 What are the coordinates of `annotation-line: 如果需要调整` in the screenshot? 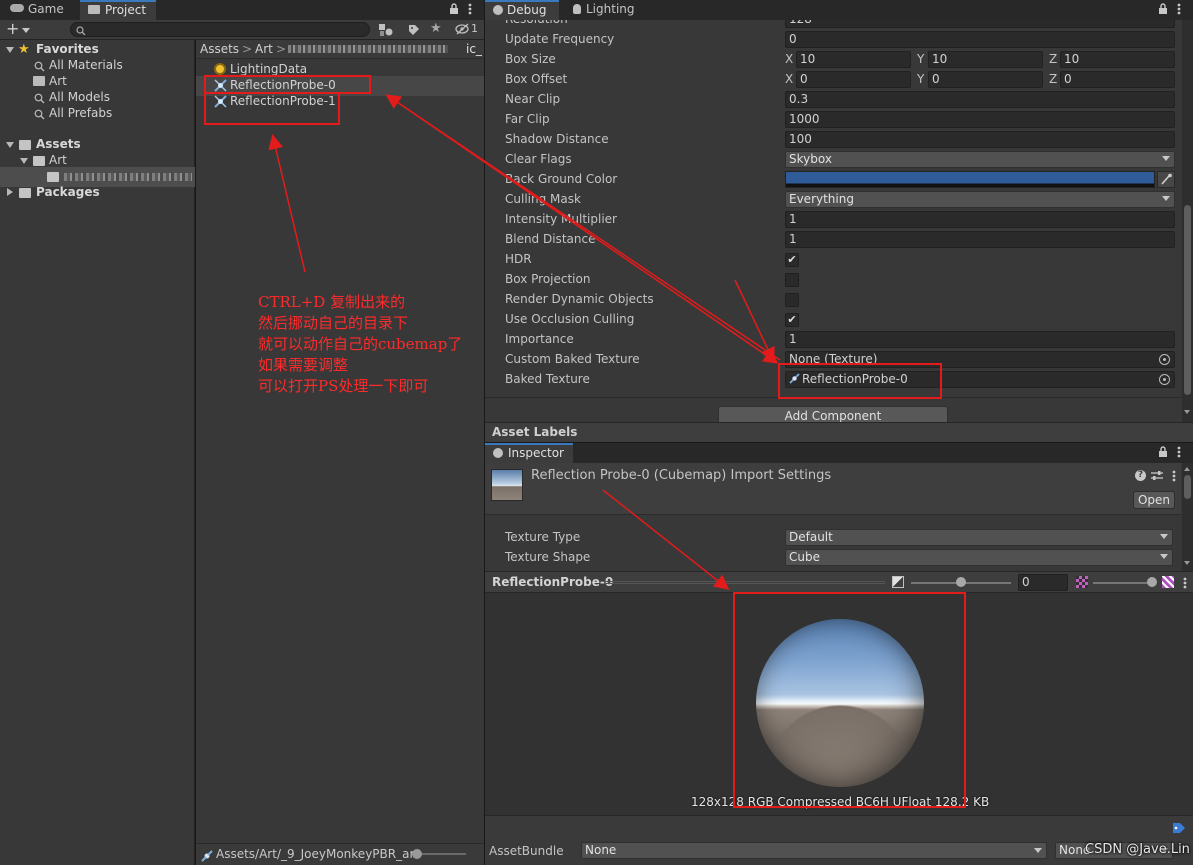 It's located at (303, 365).